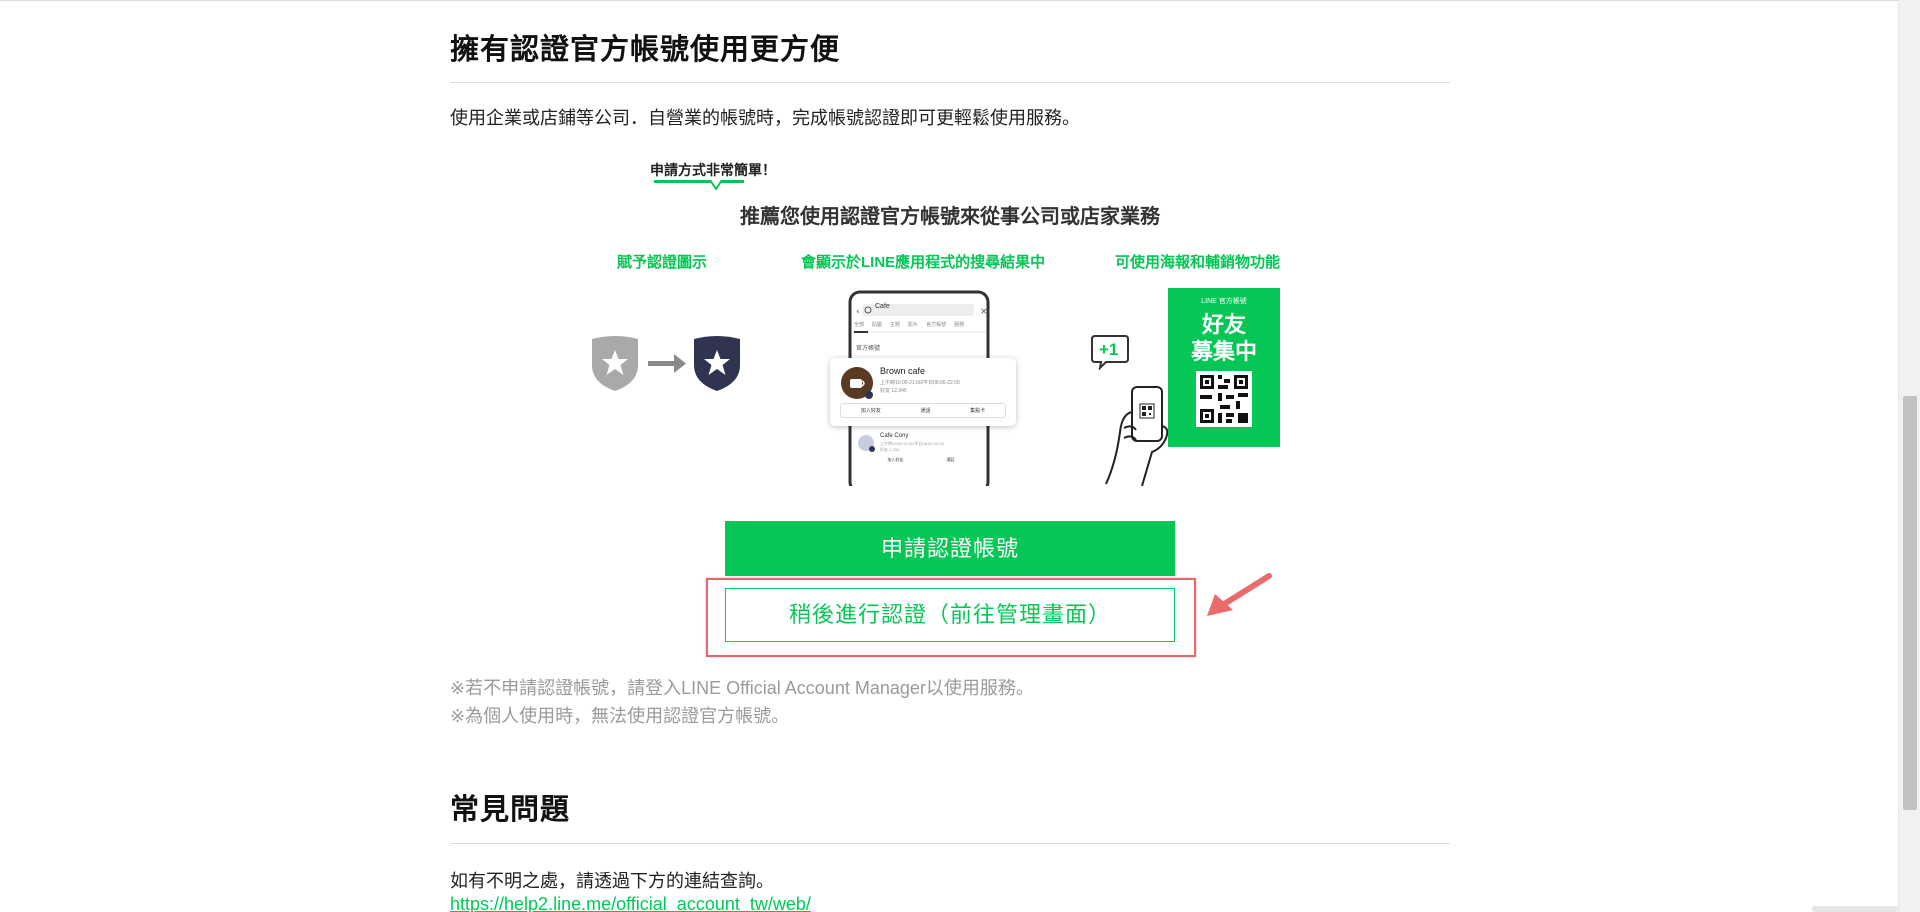 The image size is (1920, 912). Describe the element at coordinates (950, 615) in the screenshot. I see `verify-later-button: 稍後進行認證（前往管理畫面）` at that location.